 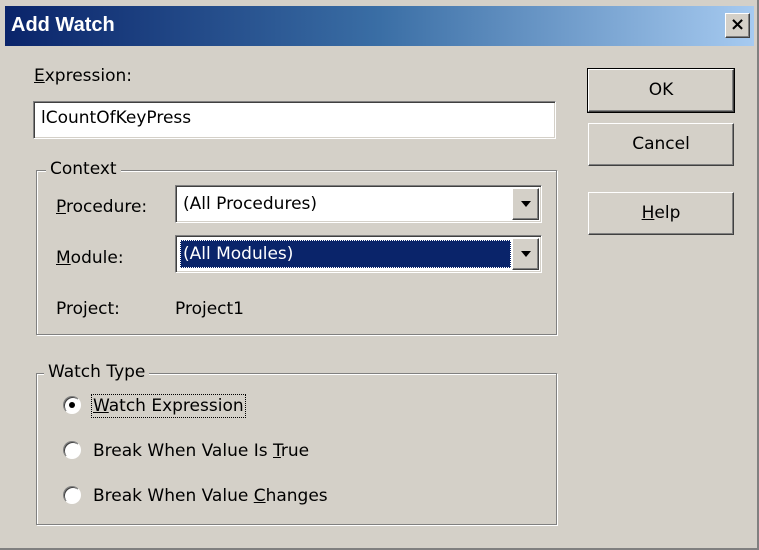 I want to click on help-button-accel: H, so click(x=648, y=213).